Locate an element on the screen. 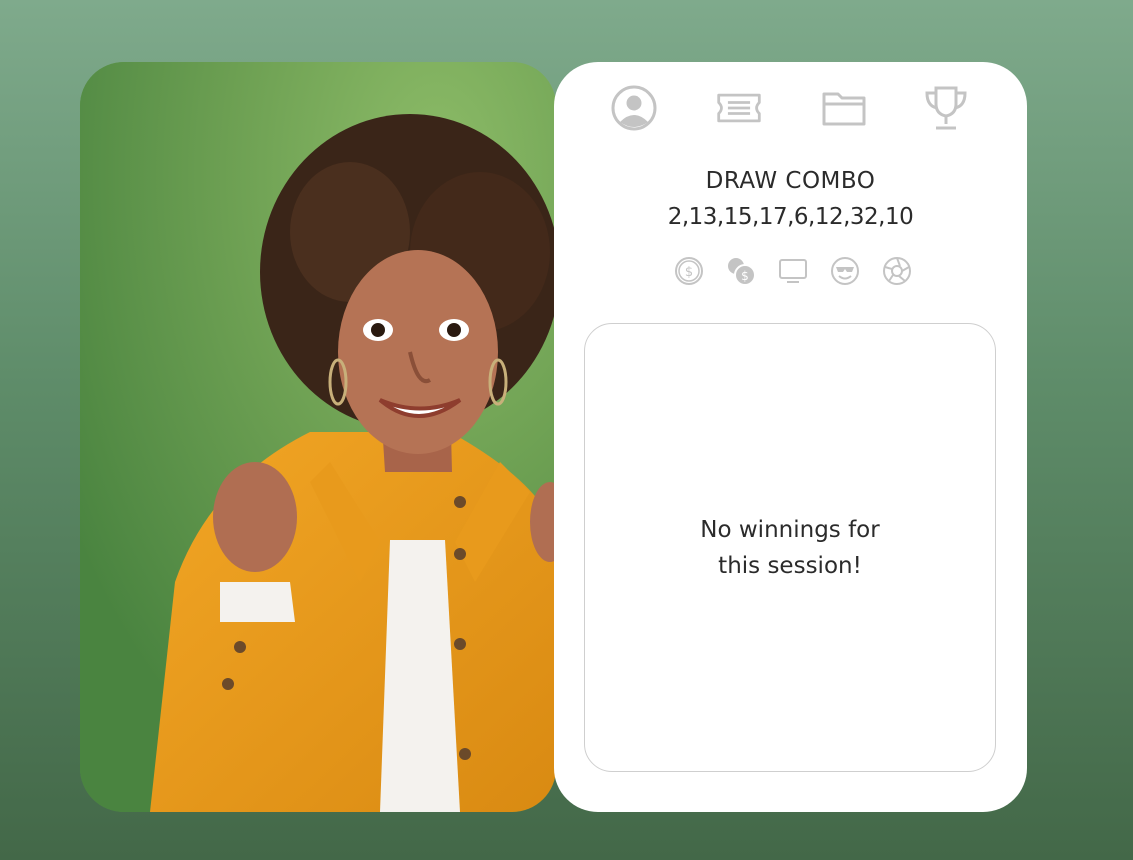  trophy-icon is located at coordinates (946, 108).